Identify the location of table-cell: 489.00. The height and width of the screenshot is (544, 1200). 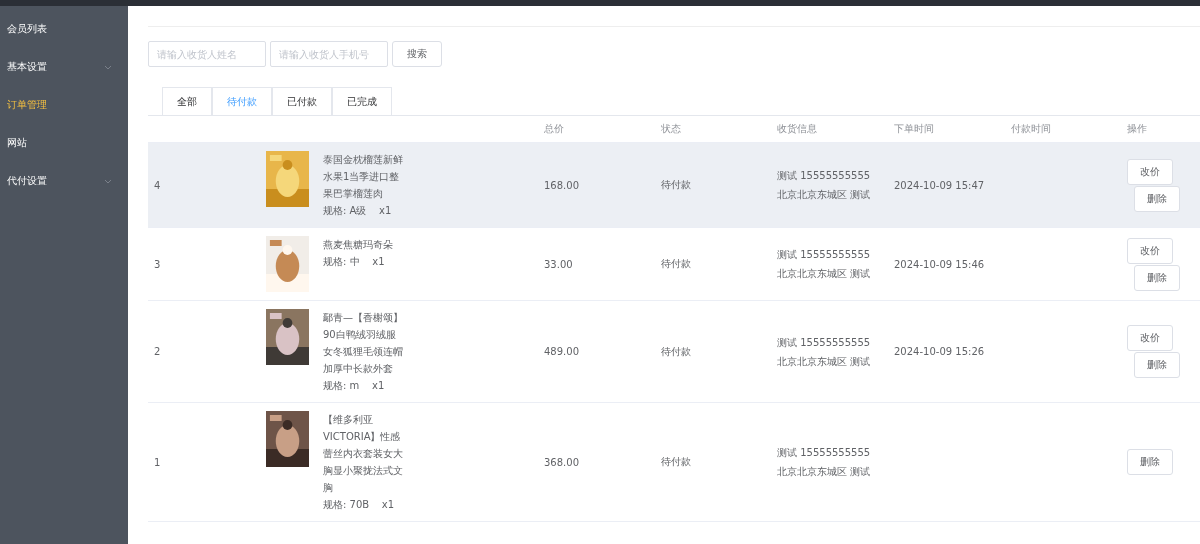
(561, 351).